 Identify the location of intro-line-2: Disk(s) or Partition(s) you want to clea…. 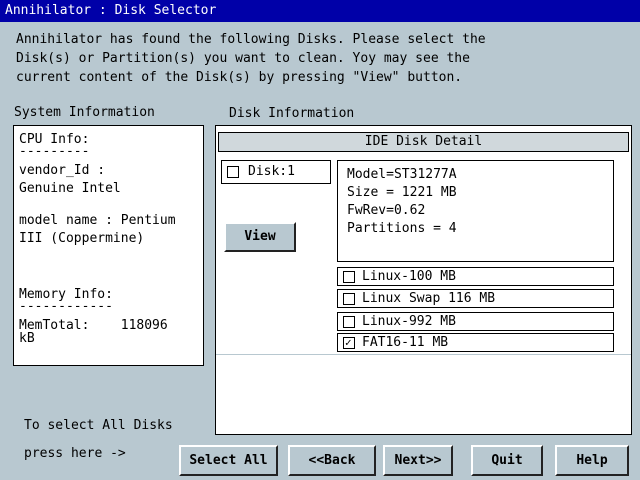
(243, 58).